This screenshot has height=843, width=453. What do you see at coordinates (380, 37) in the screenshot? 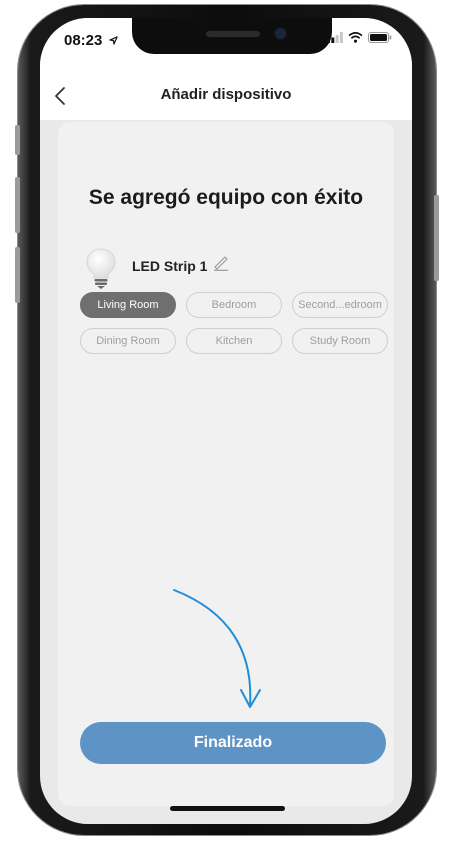
I see `battery-icon` at bounding box center [380, 37].